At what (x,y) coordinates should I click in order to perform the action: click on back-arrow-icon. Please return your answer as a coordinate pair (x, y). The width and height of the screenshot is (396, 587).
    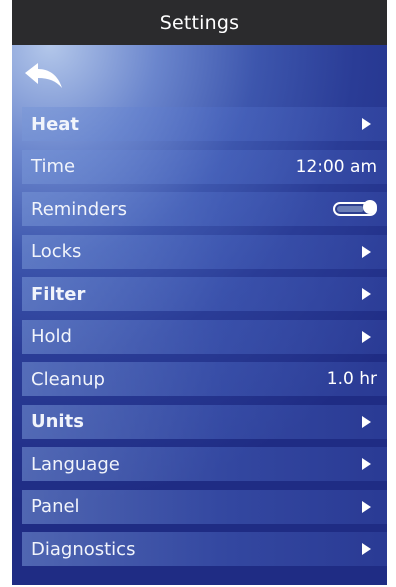
    Looking at the image, I should click on (43, 75).